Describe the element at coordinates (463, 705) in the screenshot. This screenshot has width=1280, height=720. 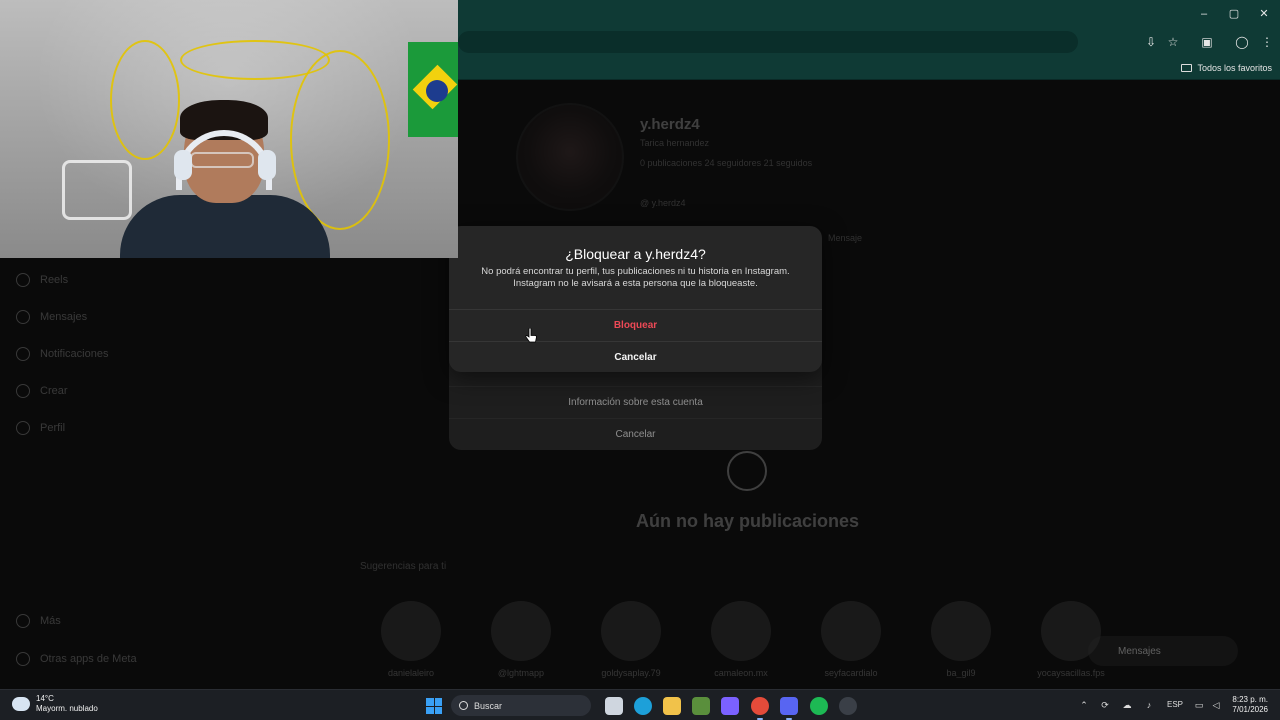
I see `search-icon` at that location.